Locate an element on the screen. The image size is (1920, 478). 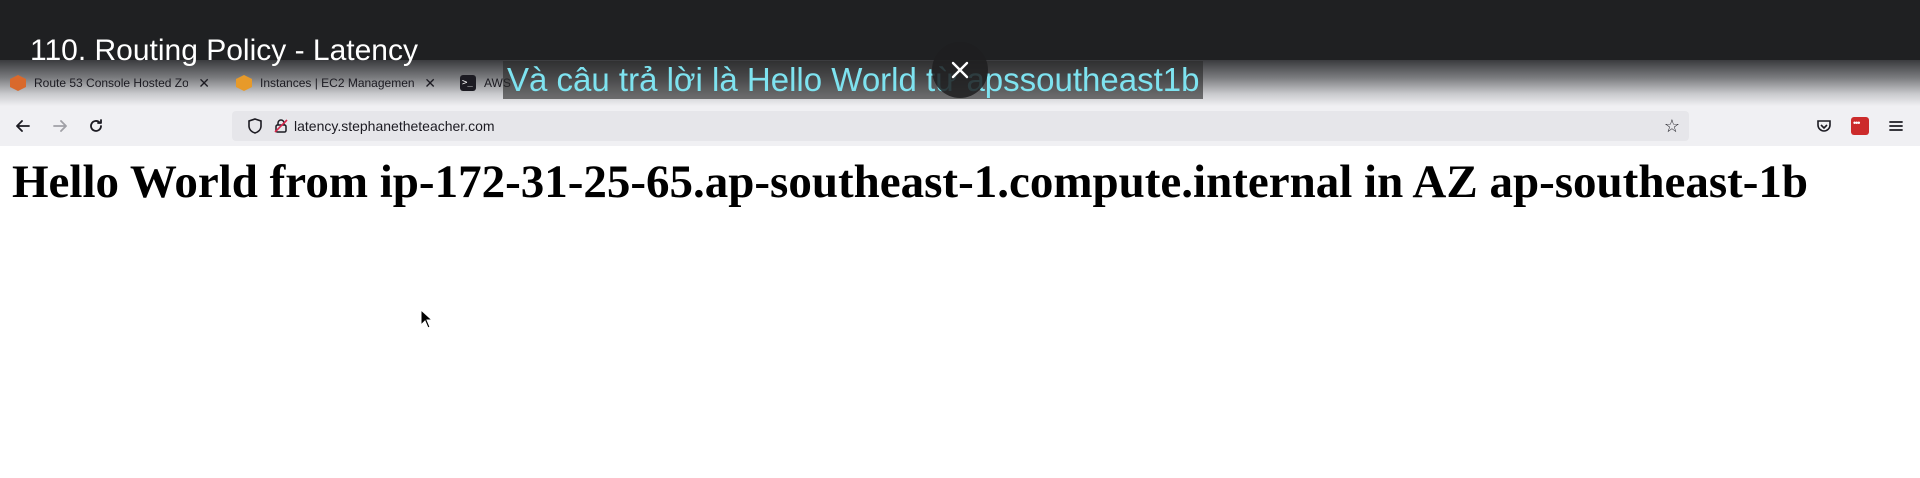
close-icon is located at coordinates (960, 70).